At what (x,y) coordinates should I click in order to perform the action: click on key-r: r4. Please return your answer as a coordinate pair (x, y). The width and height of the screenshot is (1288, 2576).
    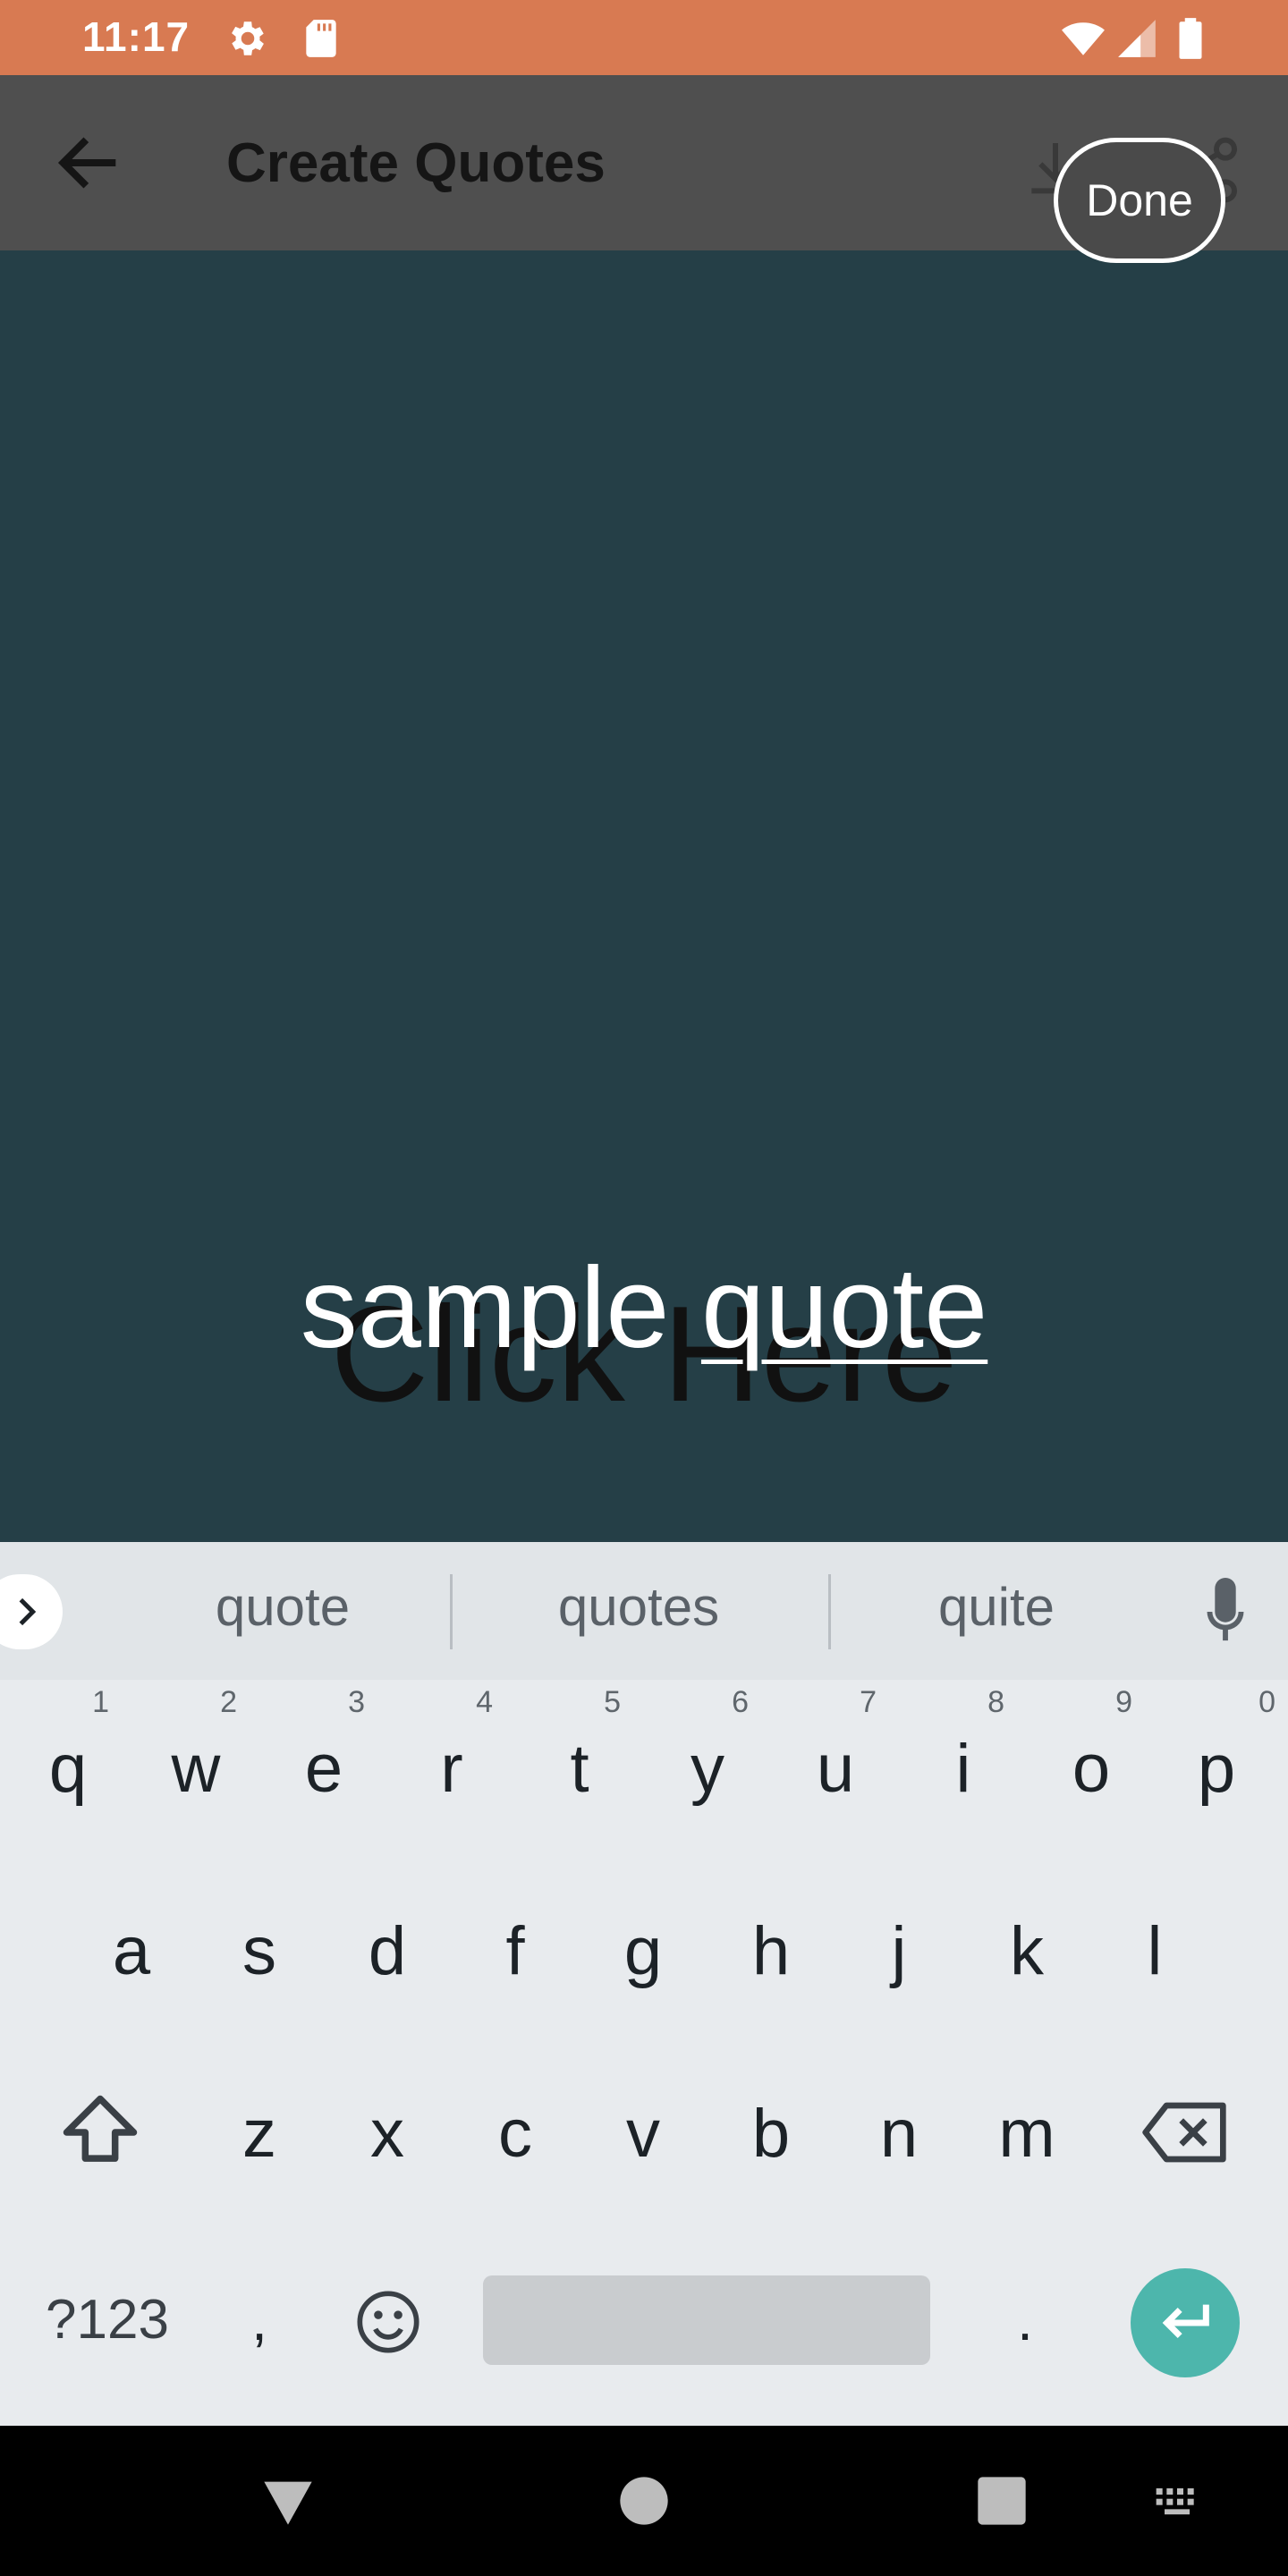
    Looking at the image, I should click on (451, 1769).